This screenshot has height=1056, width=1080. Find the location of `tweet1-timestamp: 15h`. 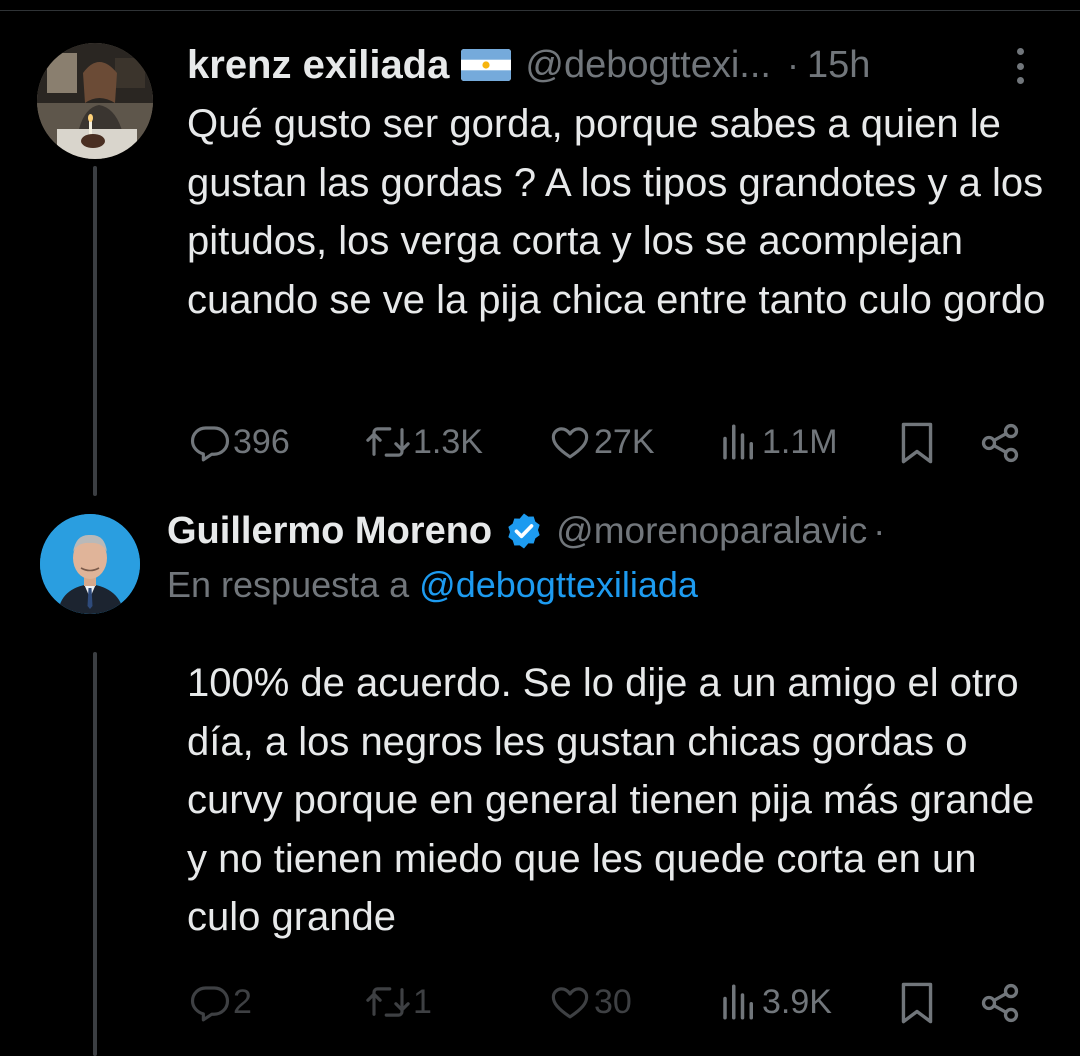

tweet1-timestamp: 15h is located at coordinates (838, 65).